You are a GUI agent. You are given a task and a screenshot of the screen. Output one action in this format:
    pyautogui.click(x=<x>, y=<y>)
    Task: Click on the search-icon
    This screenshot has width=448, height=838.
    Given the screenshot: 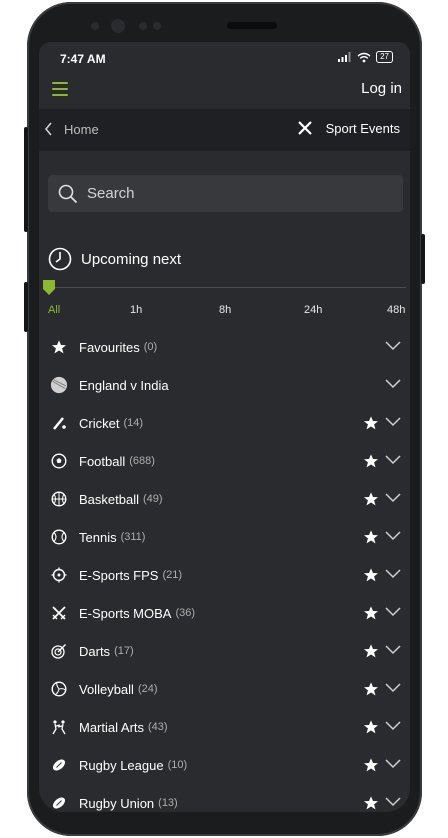 What is the action you would take?
    pyautogui.click(x=68, y=193)
    